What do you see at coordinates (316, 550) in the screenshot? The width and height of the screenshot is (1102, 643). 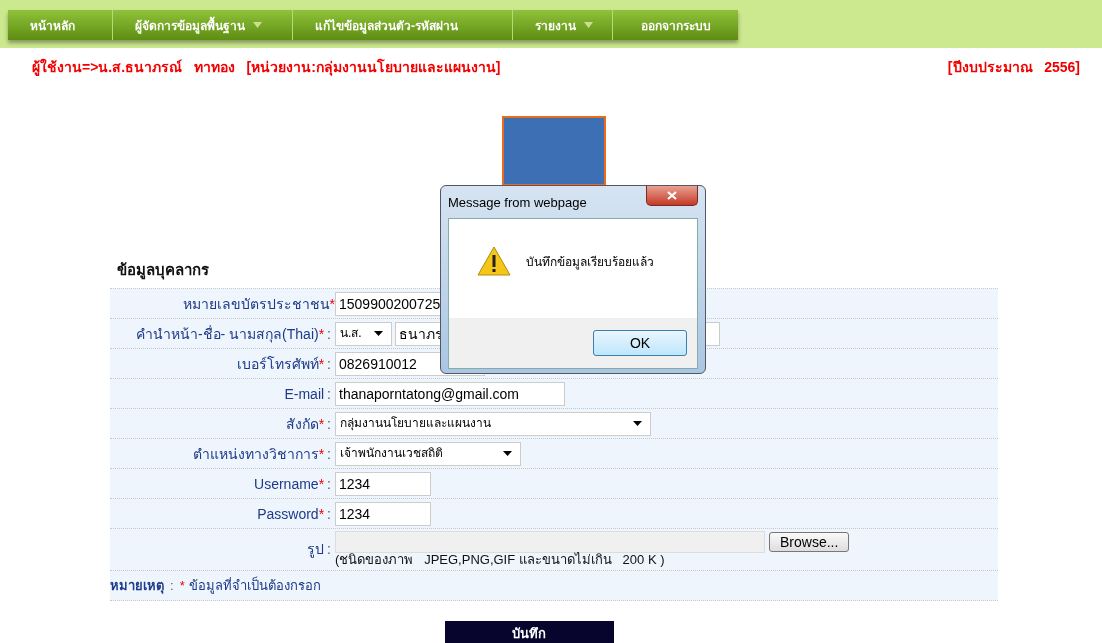 I see `field-label: รูป` at bounding box center [316, 550].